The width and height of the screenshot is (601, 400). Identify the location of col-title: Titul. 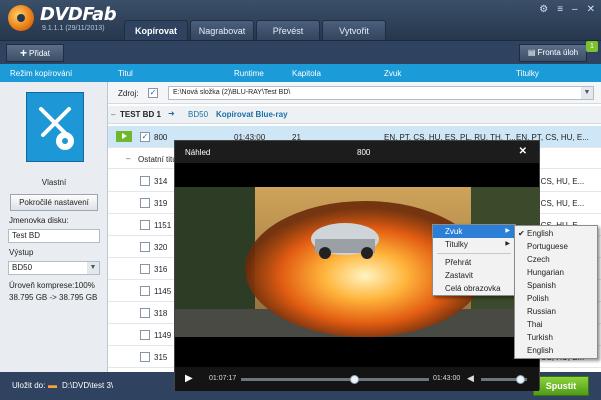
(125, 73).